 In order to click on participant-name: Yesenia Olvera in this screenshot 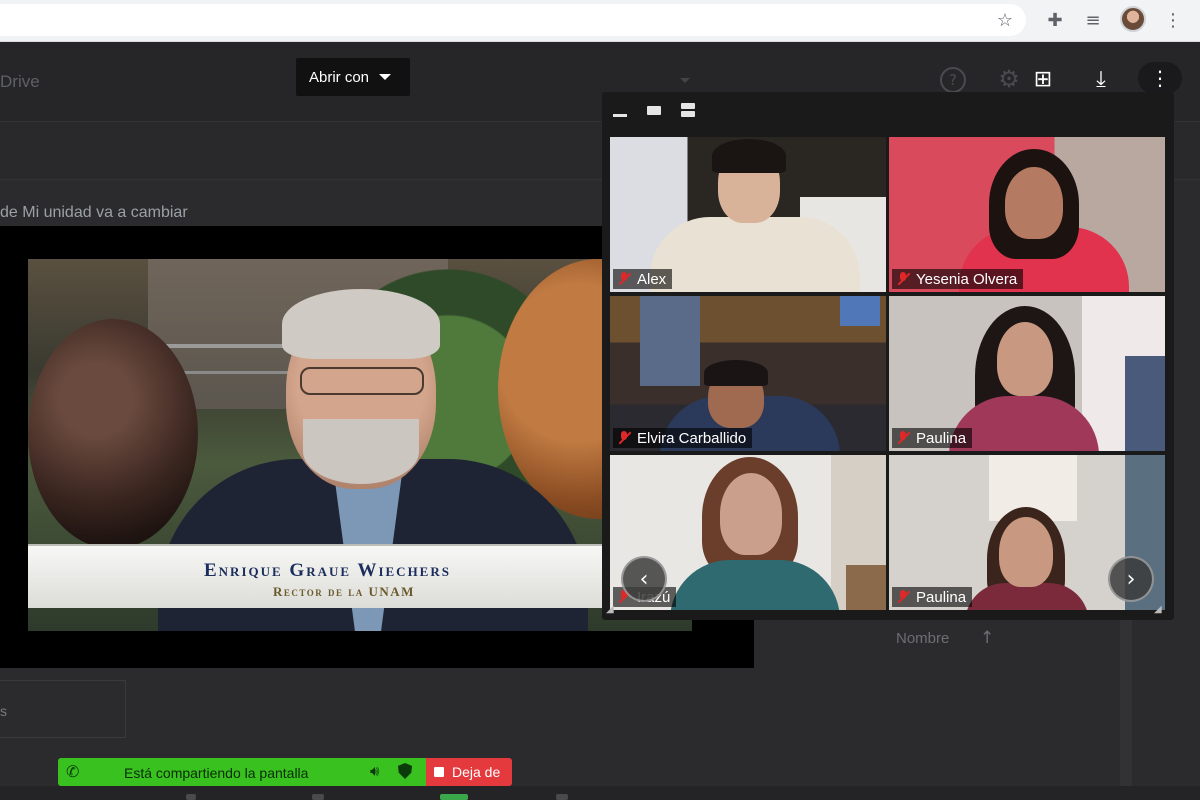, I will do `click(967, 279)`.